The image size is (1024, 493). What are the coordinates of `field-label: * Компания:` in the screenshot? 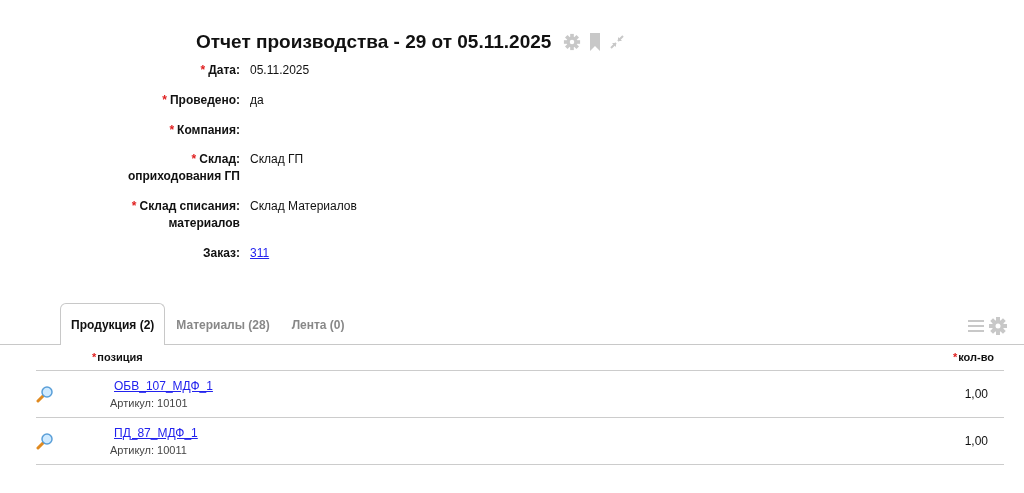 It's located at (204, 130).